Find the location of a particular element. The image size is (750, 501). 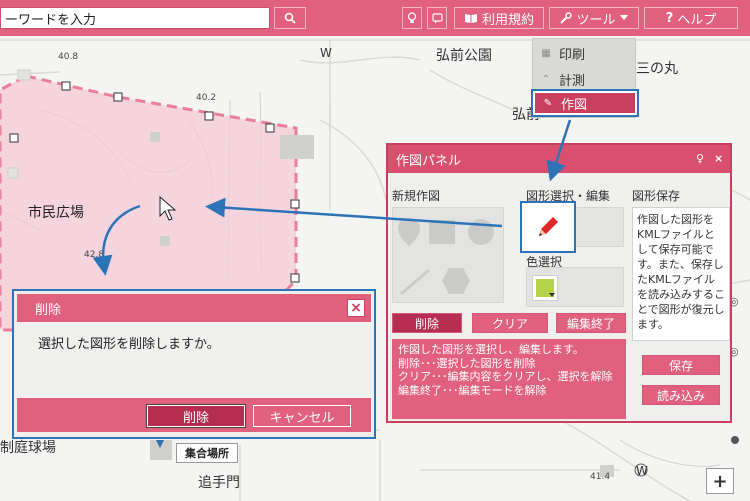

confirm-delete-button: 削除 is located at coordinates (196, 416).